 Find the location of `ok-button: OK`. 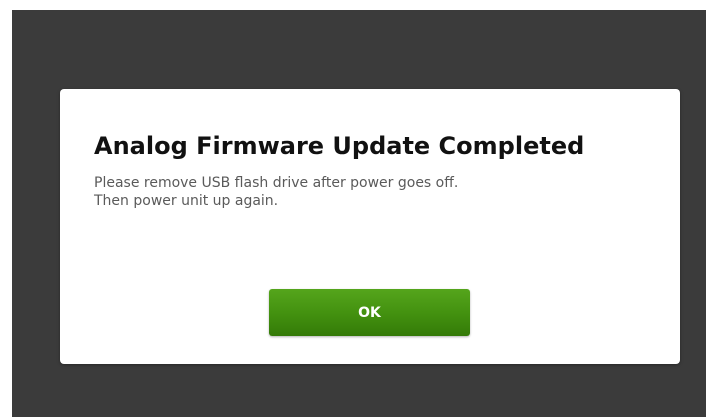

ok-button: OK is located at coordinates (369, 312).